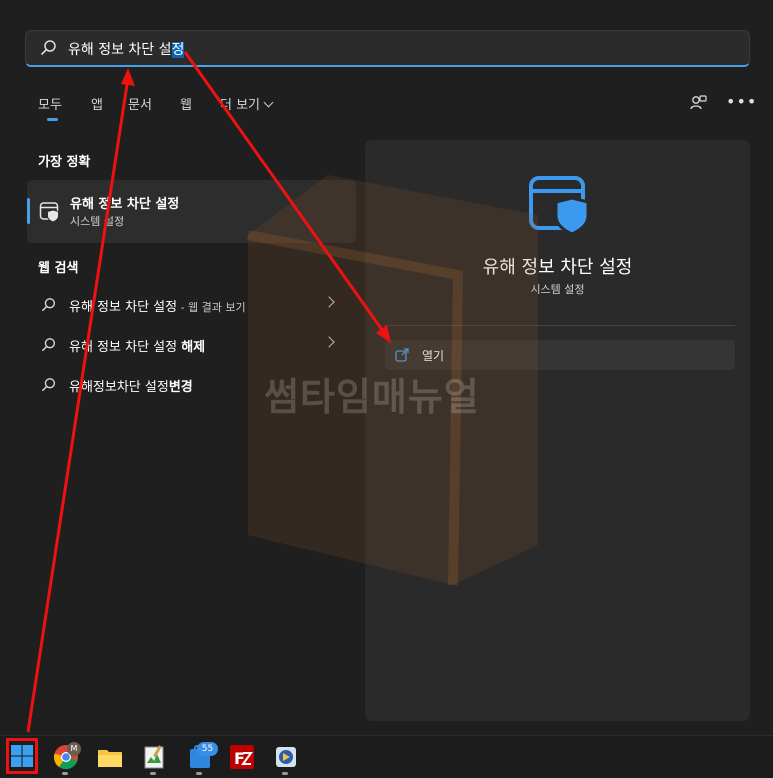 This screenshot has height=778, width=773. I want to click on web-result-text: 유해 정보 차단 설정 - 웹 결과 보기, so click(157, 305).